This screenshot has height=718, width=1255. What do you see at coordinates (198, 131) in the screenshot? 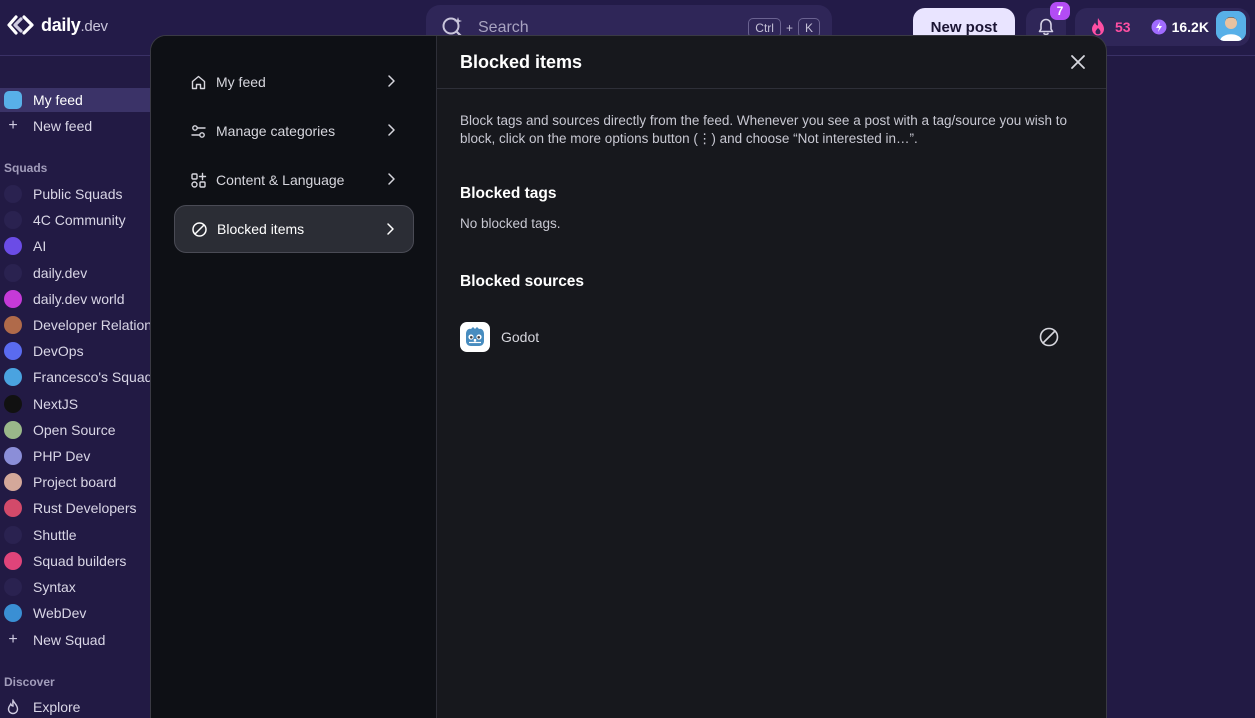
I see `sliders-icon` at bounding box center [198, 131].